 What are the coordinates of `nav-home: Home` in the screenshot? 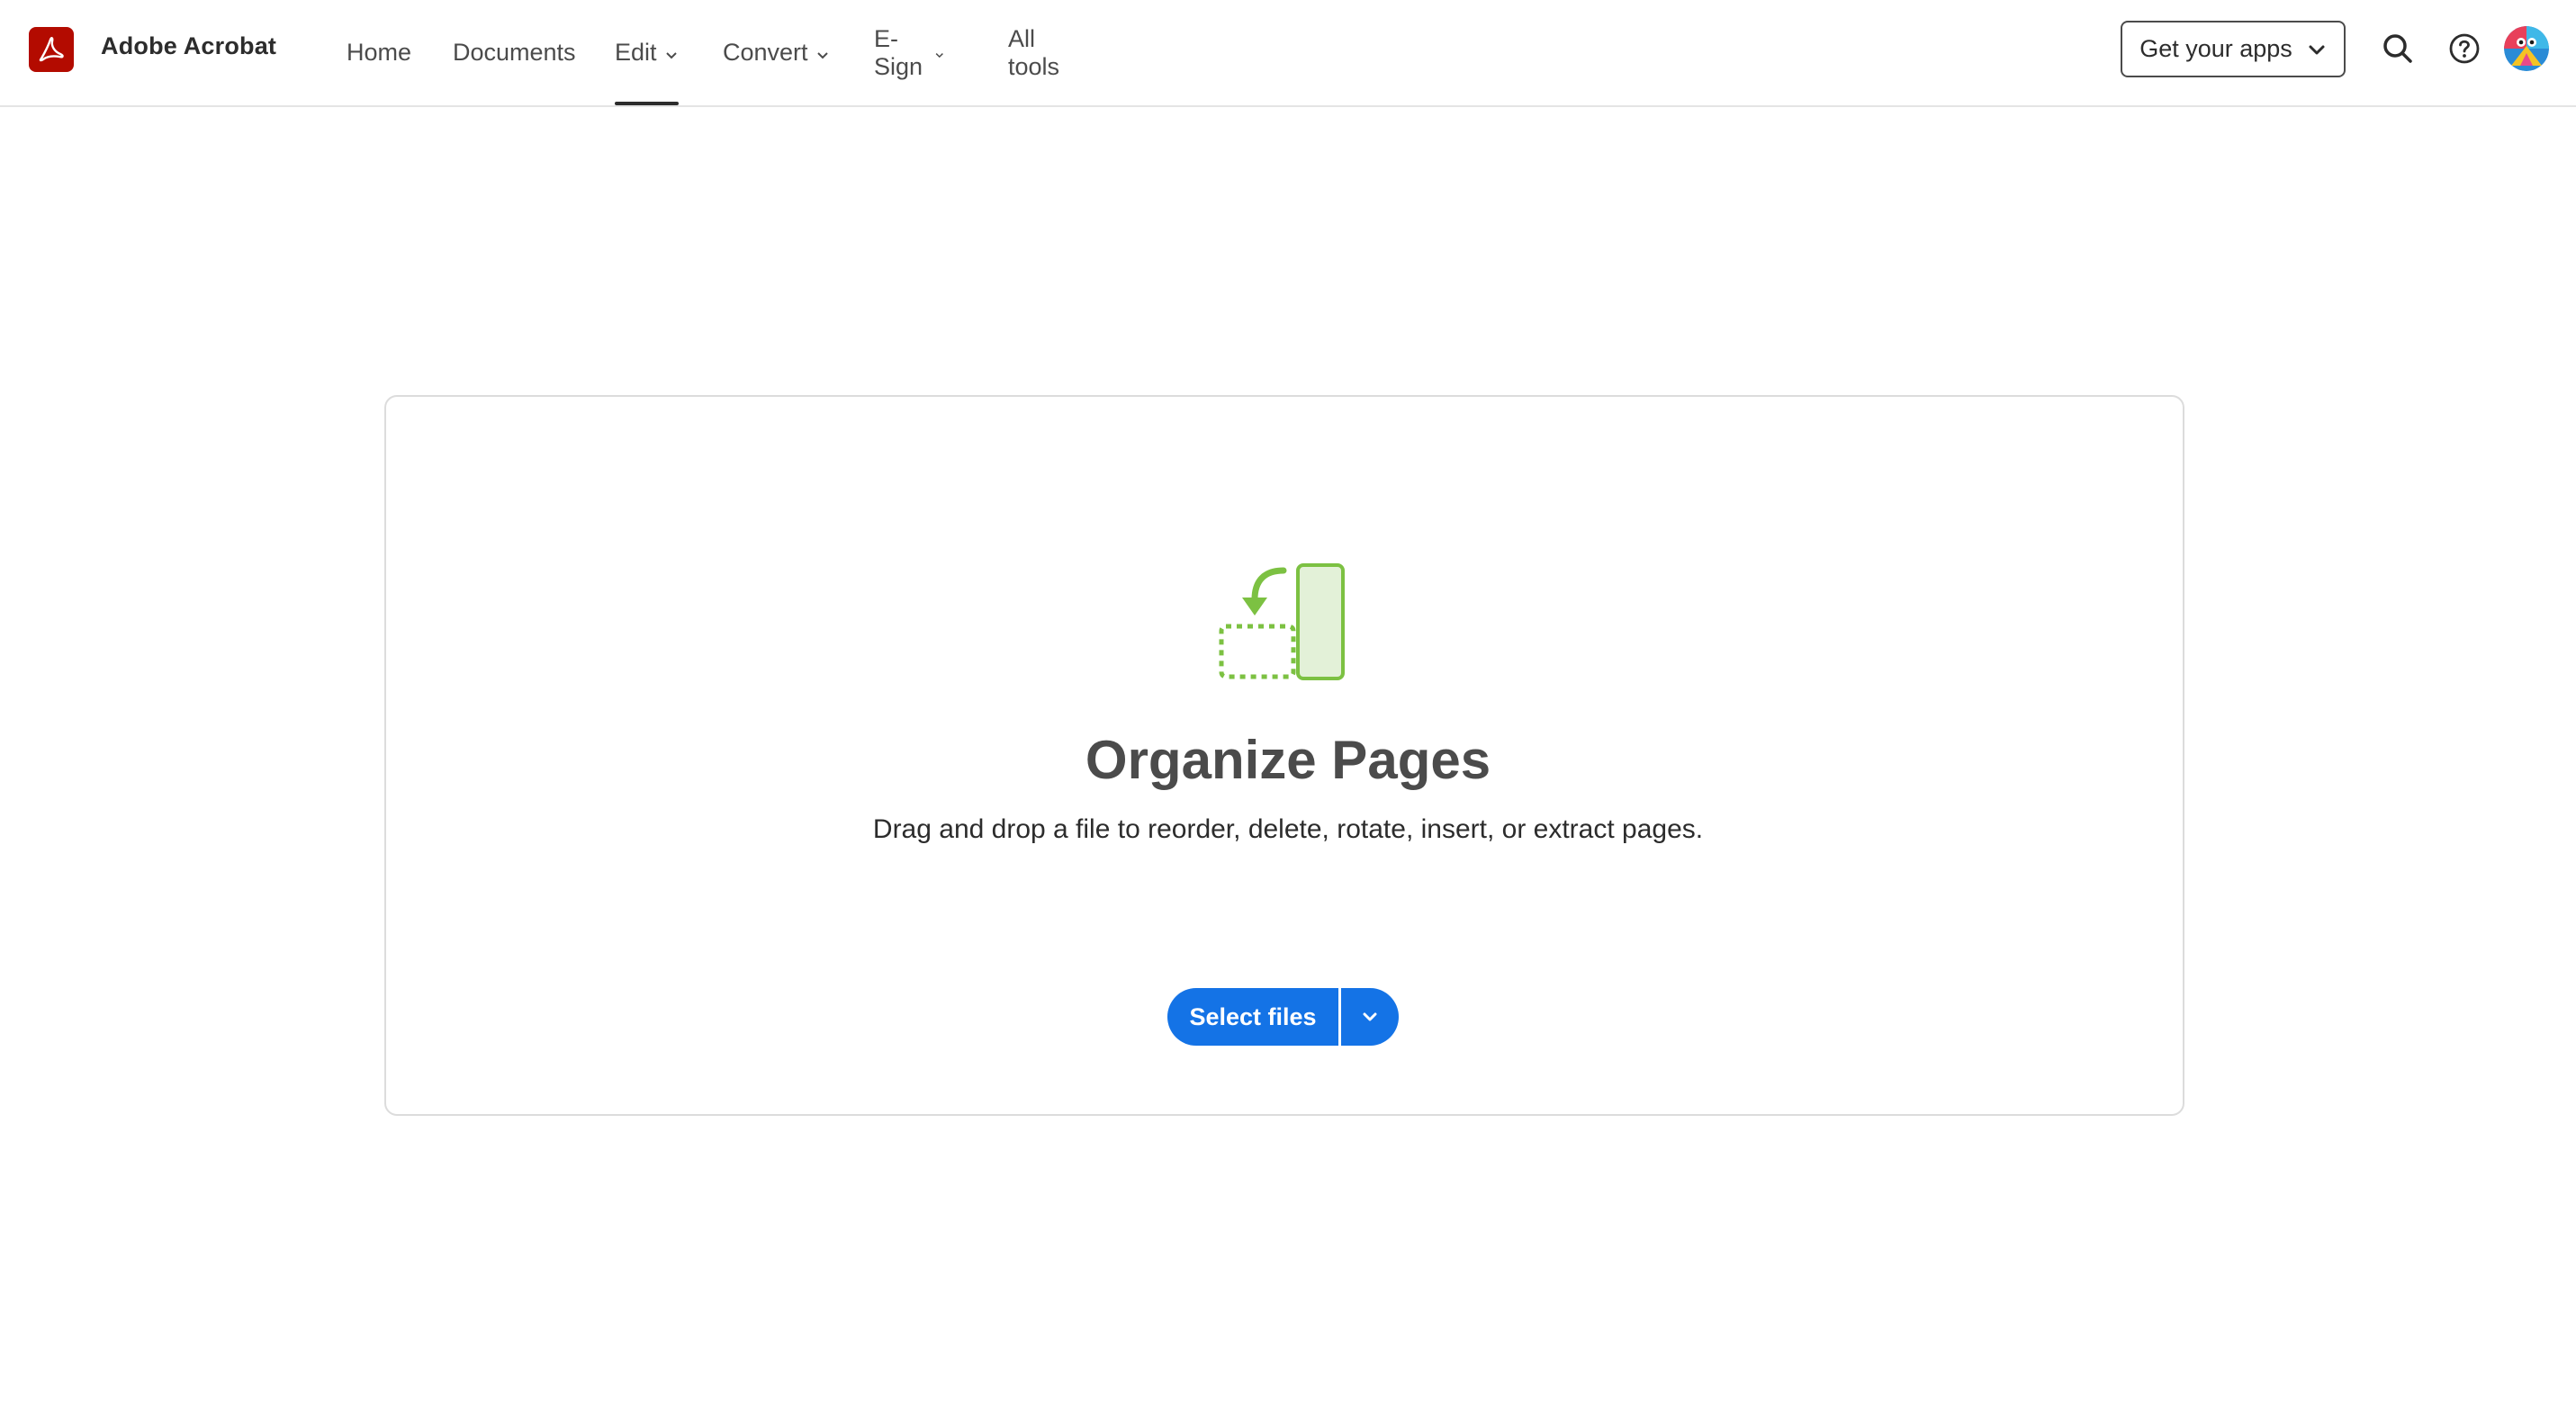 It's located at (379, 52).